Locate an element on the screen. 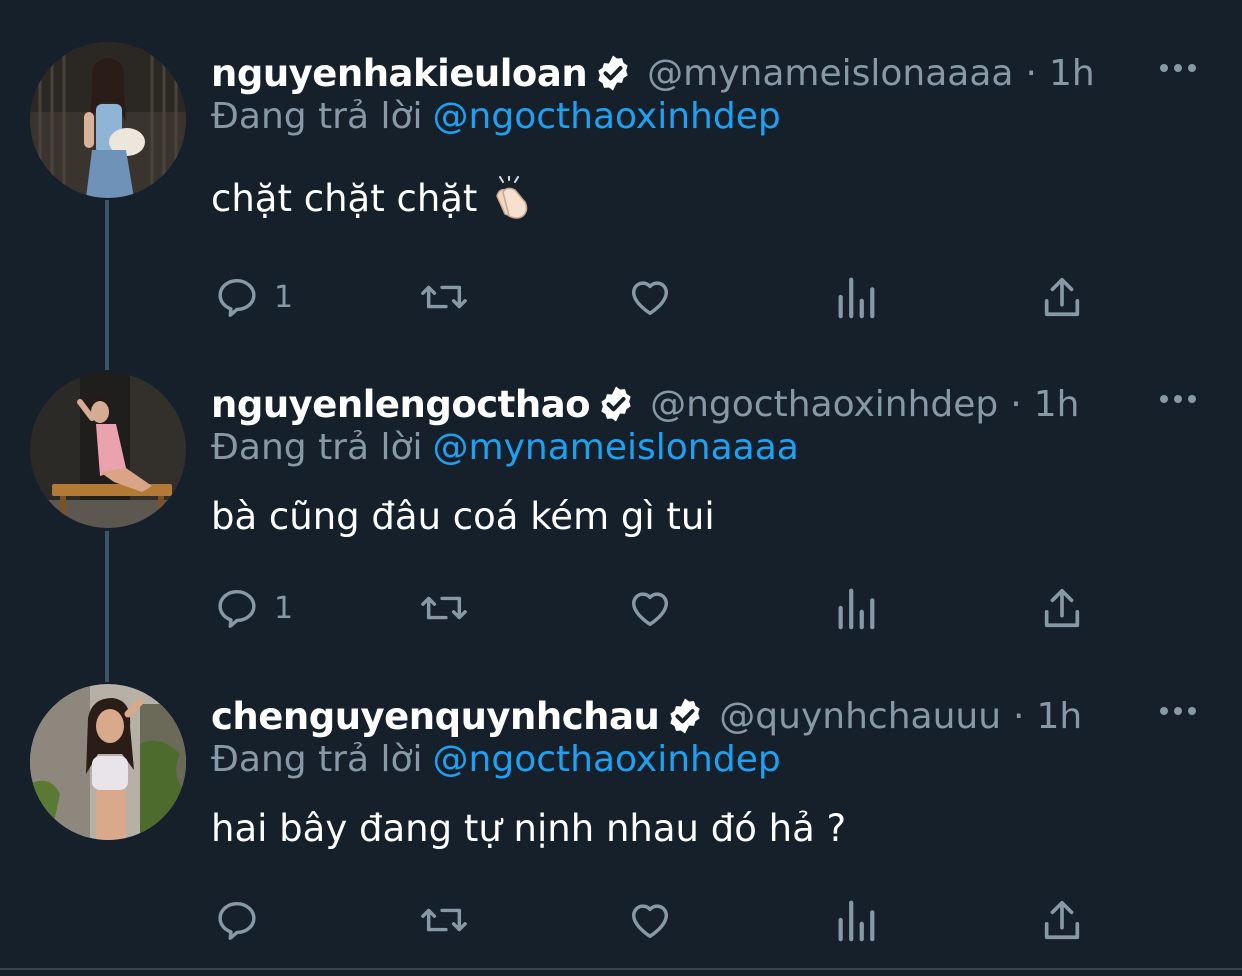 The height and width of the screenshot is (976, 1242). tweet-text-content: bà cũng đâu coá kém gì tui is located at coordinates (463, 516).